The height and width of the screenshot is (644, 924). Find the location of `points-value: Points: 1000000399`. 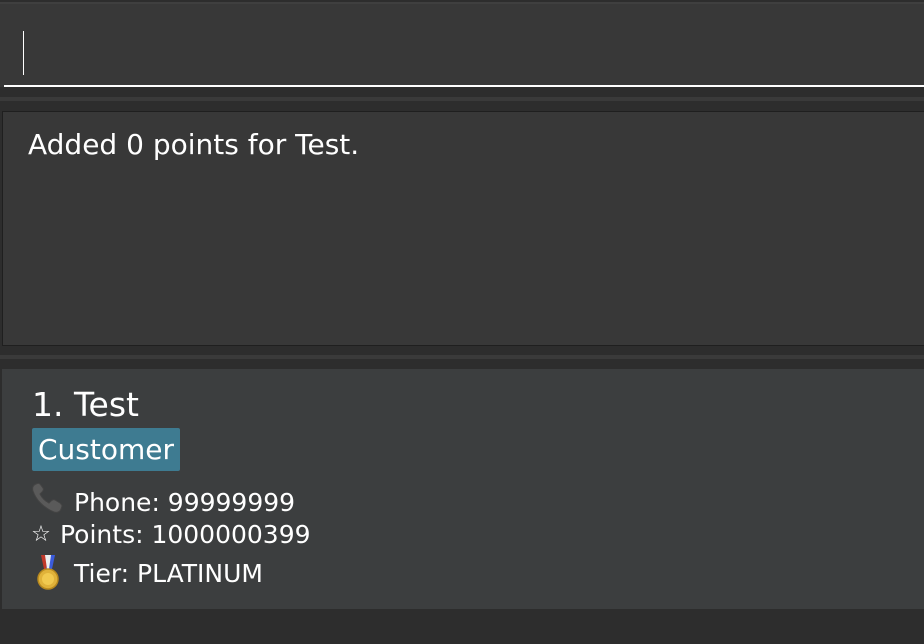

points-value: Points: 1000000399 is located at coordinates (185, 534).